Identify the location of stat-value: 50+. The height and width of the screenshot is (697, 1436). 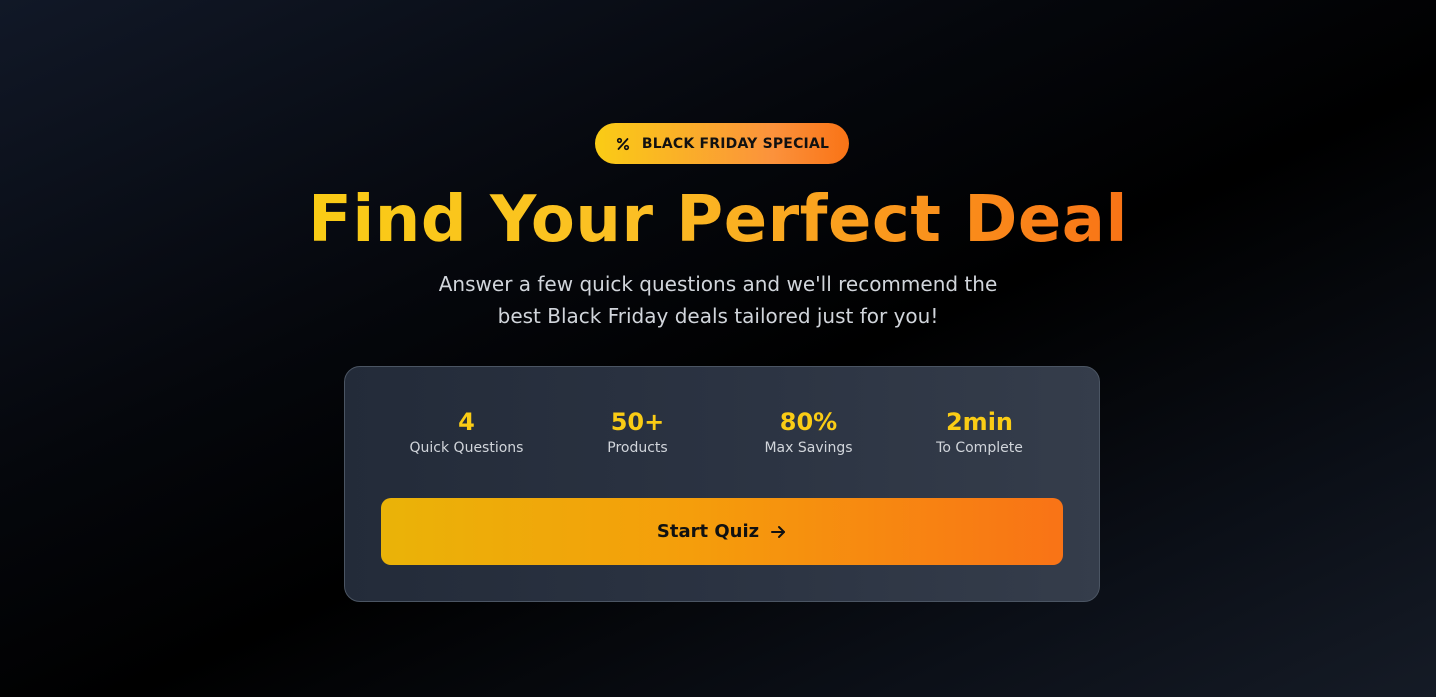
(637, 422).